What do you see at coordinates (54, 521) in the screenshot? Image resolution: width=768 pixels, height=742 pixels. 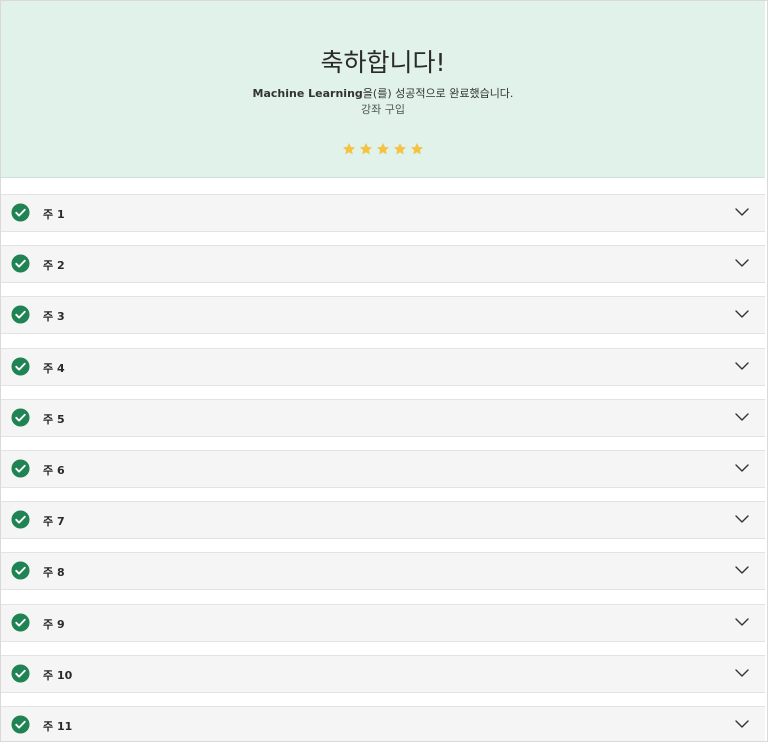 I see `week-label: 주 7` at bounding box center [54, 521].